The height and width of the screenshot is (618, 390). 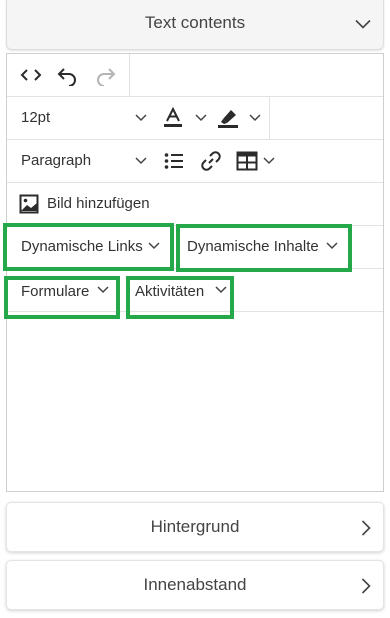 What do you see at coordinates (31, 75) in the screenshot?
I see `code-icon` at bounding box center [31, 75].